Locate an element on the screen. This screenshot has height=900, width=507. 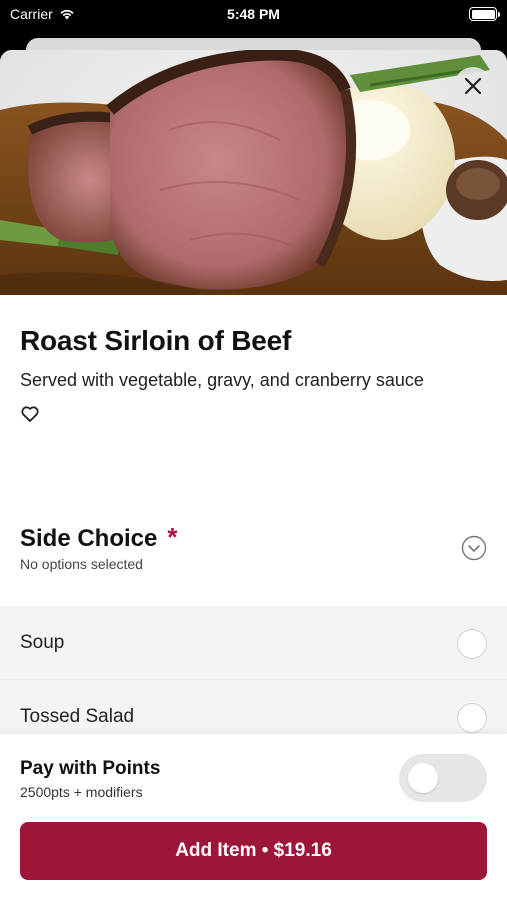
pay-with-points-toggle is located at coordinates (443, 778).